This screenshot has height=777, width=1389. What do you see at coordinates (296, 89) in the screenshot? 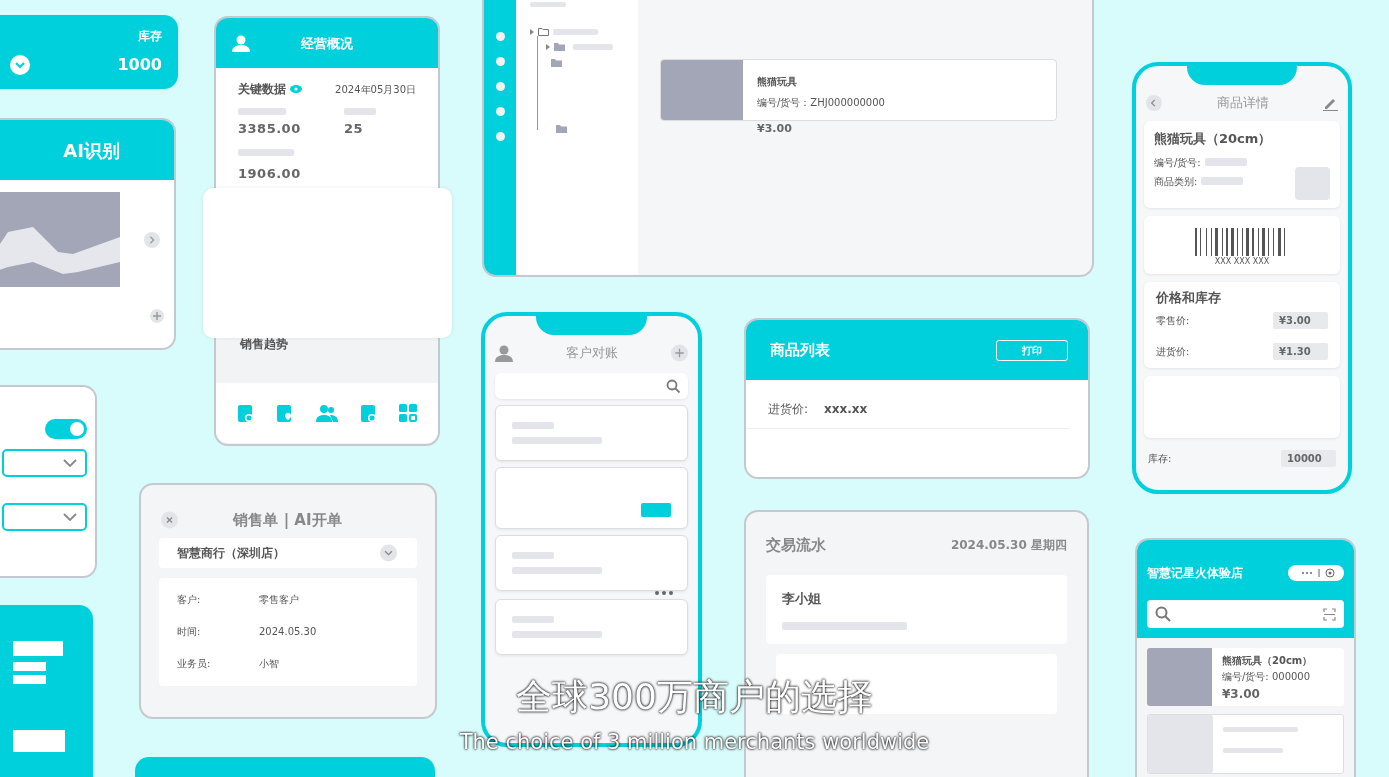
I see `eye-icon` at bounding box center [296, 89].